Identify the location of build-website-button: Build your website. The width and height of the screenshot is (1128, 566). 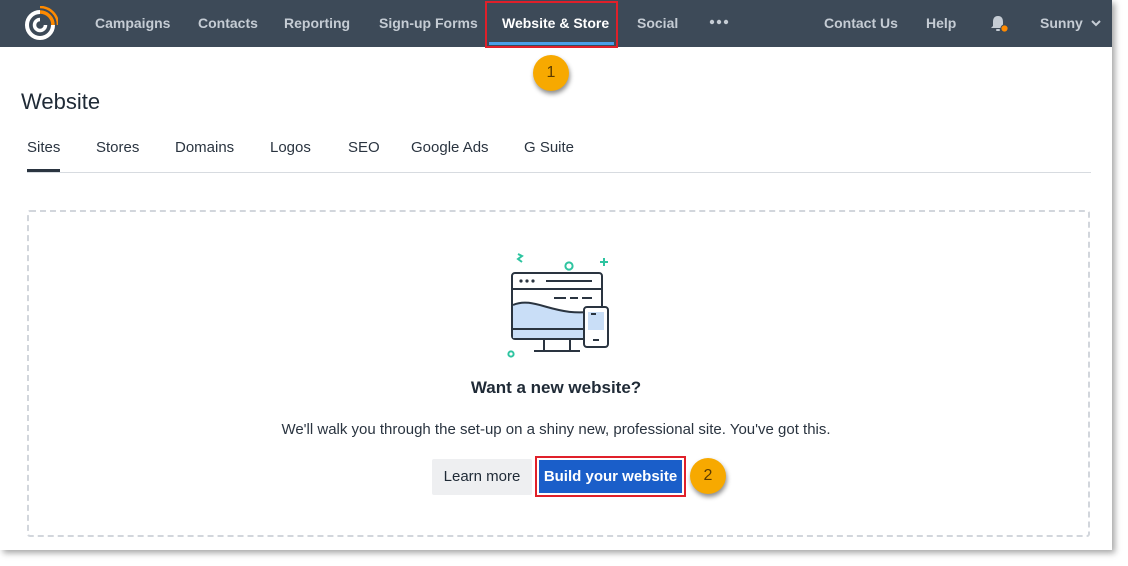
(610, 476).